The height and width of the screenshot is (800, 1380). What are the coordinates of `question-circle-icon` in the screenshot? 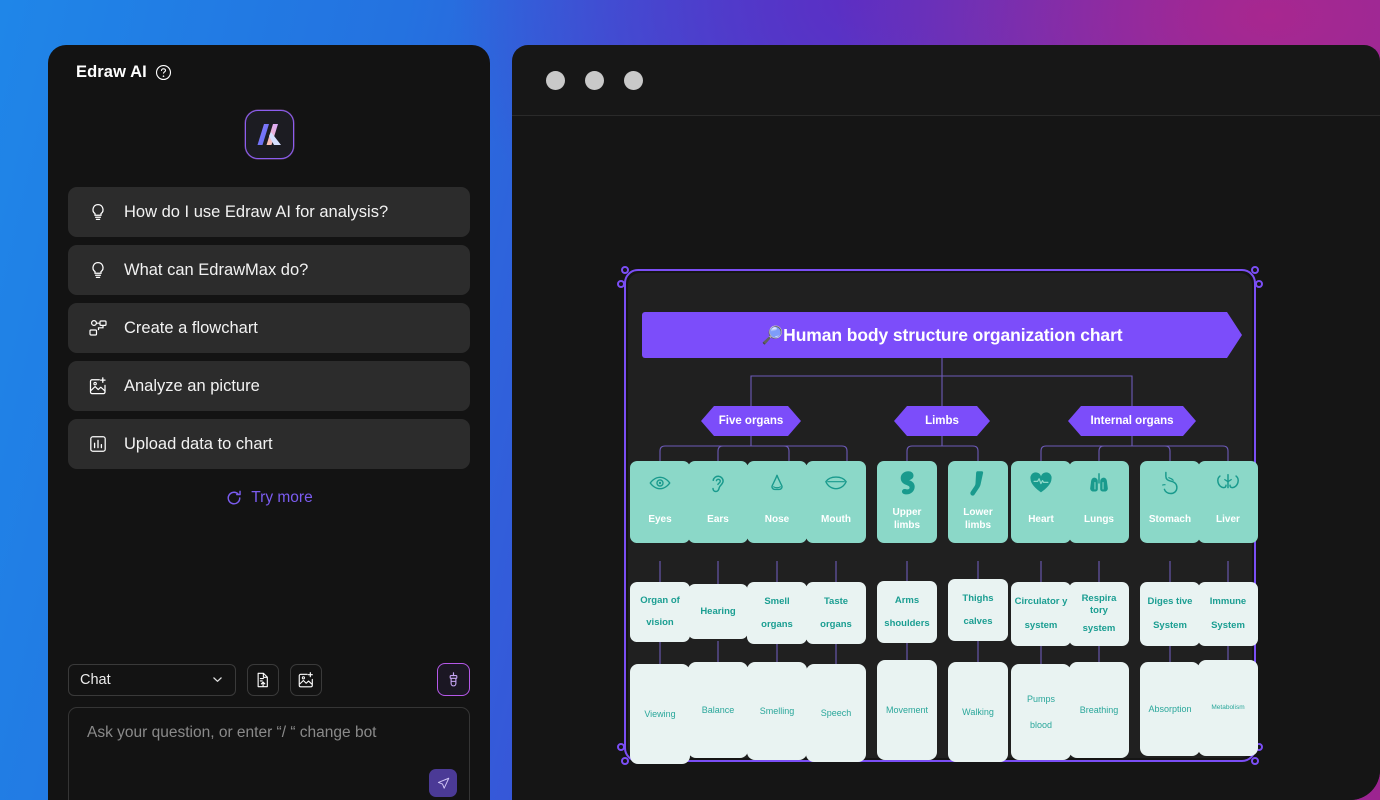 It's located at (163, 72).